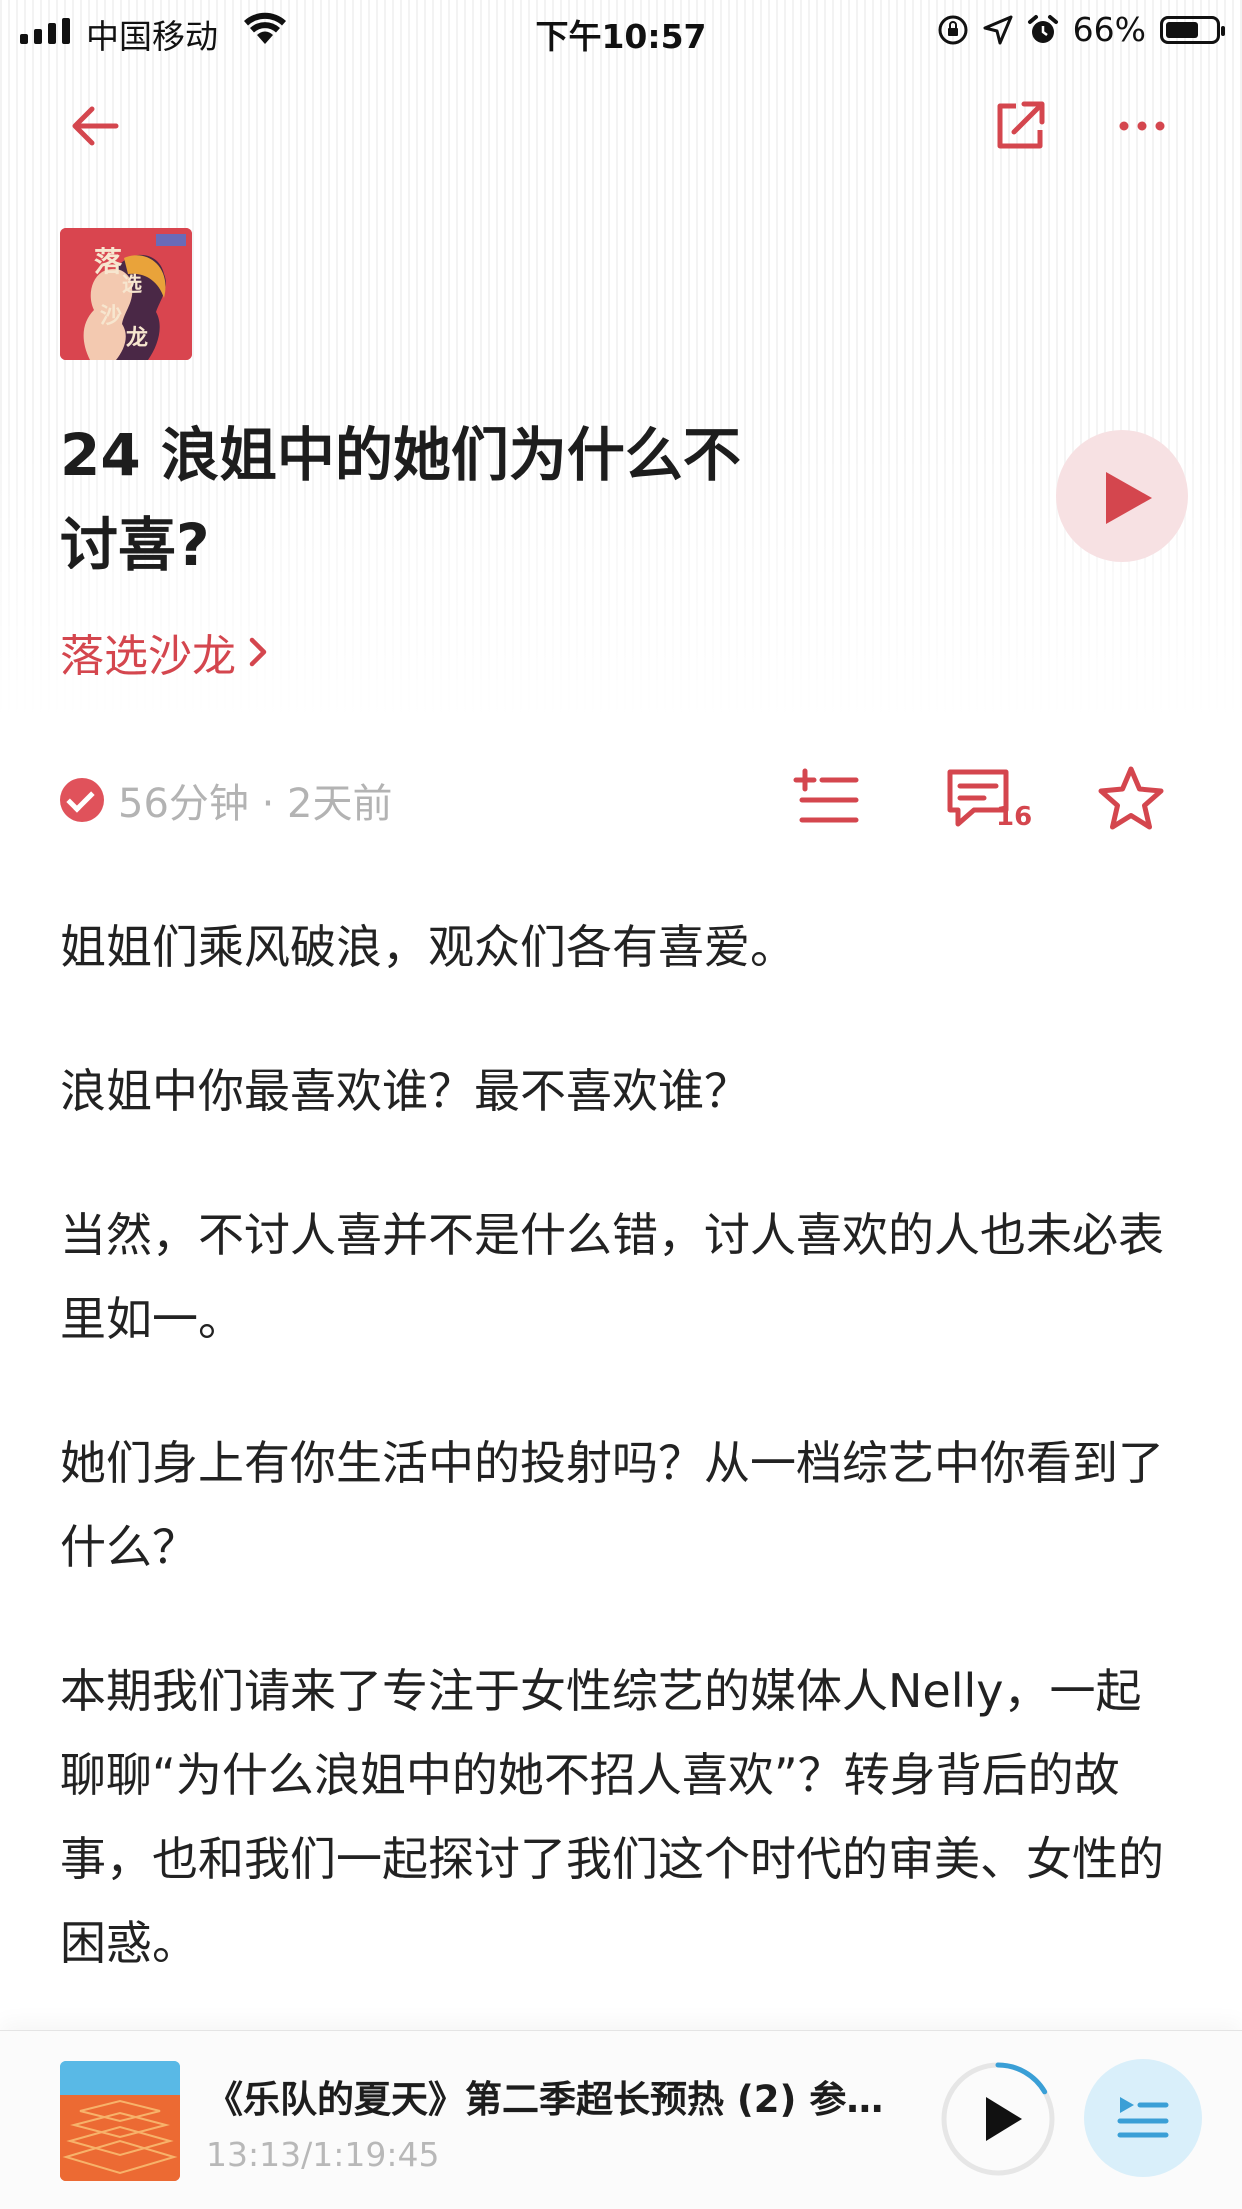  I want to click on description-paragraph: 姐姐们乘风破浪，观众们各有喜爱。, so click(428, 947).